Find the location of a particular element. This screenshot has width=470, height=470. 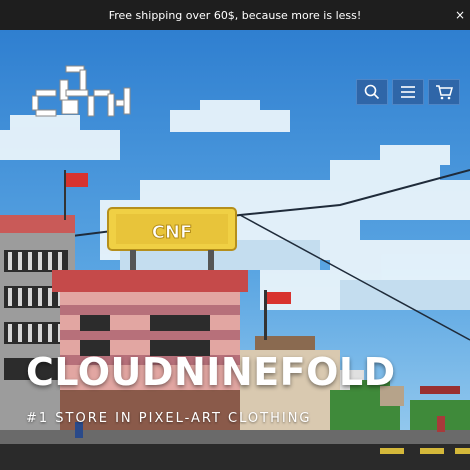

close-icon: × is located at coordinates (460, 15).